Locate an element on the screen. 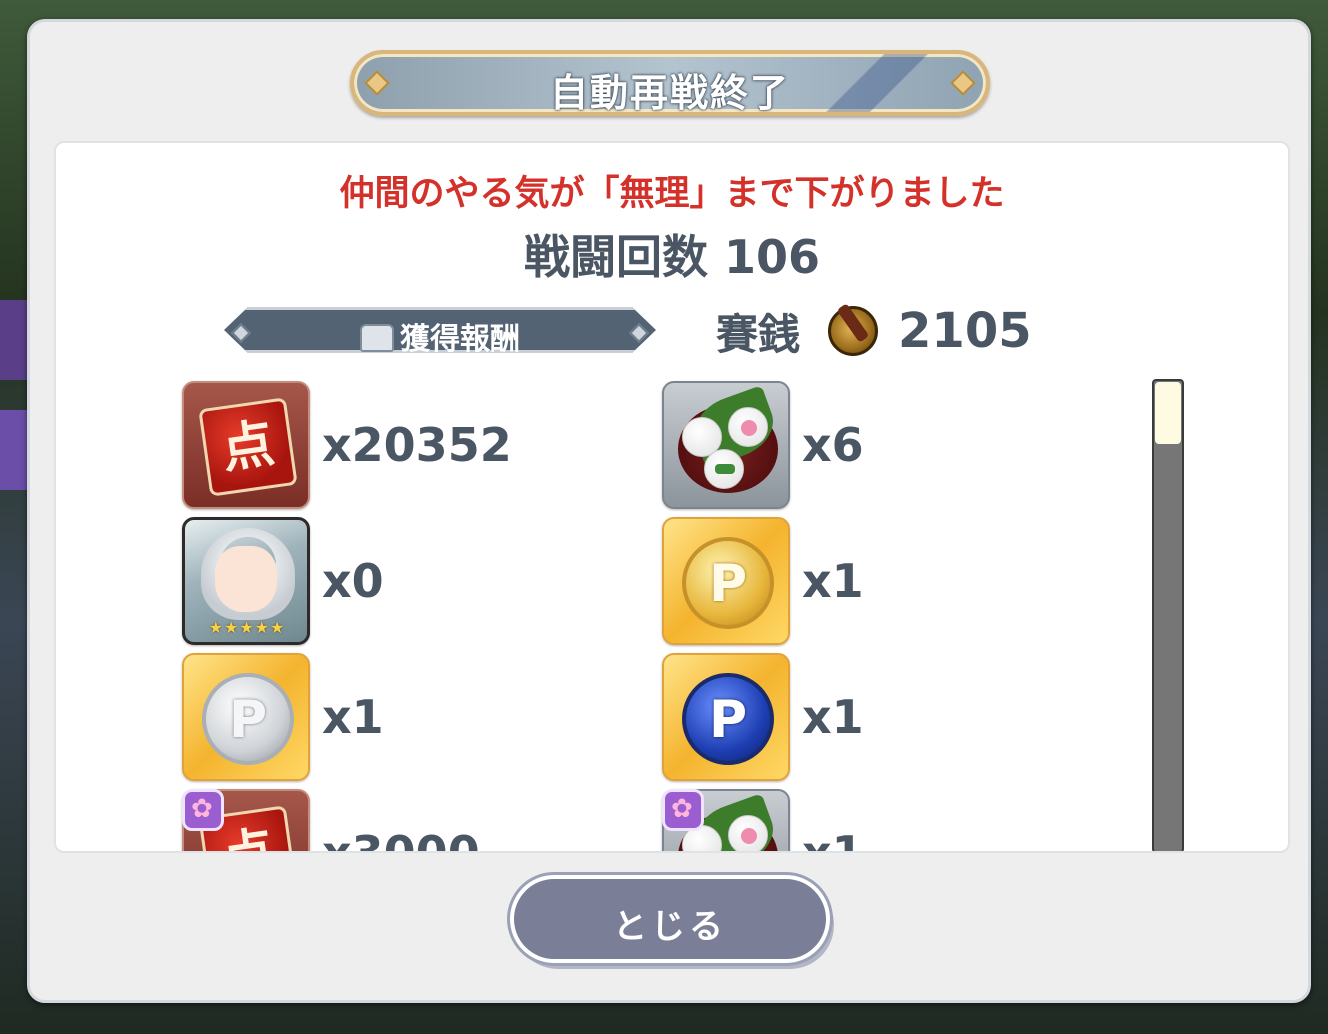  saisen-label: 賽銭 is located at coordinates (758, 334).